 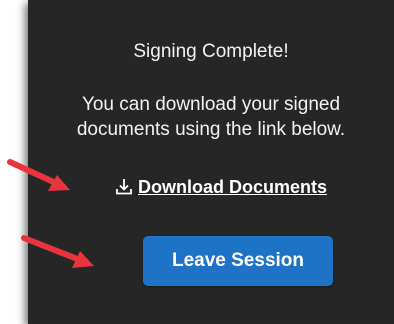 I want to click on download-icon, so click(x=124, y=187).